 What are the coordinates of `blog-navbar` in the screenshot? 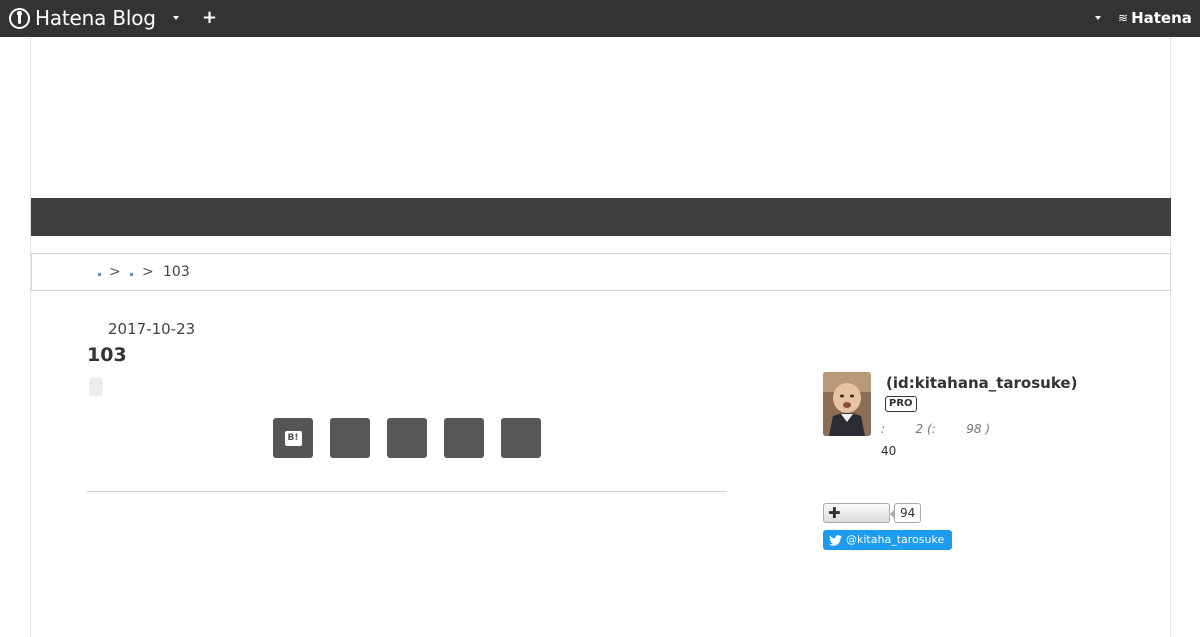 It's located at (601, 217).